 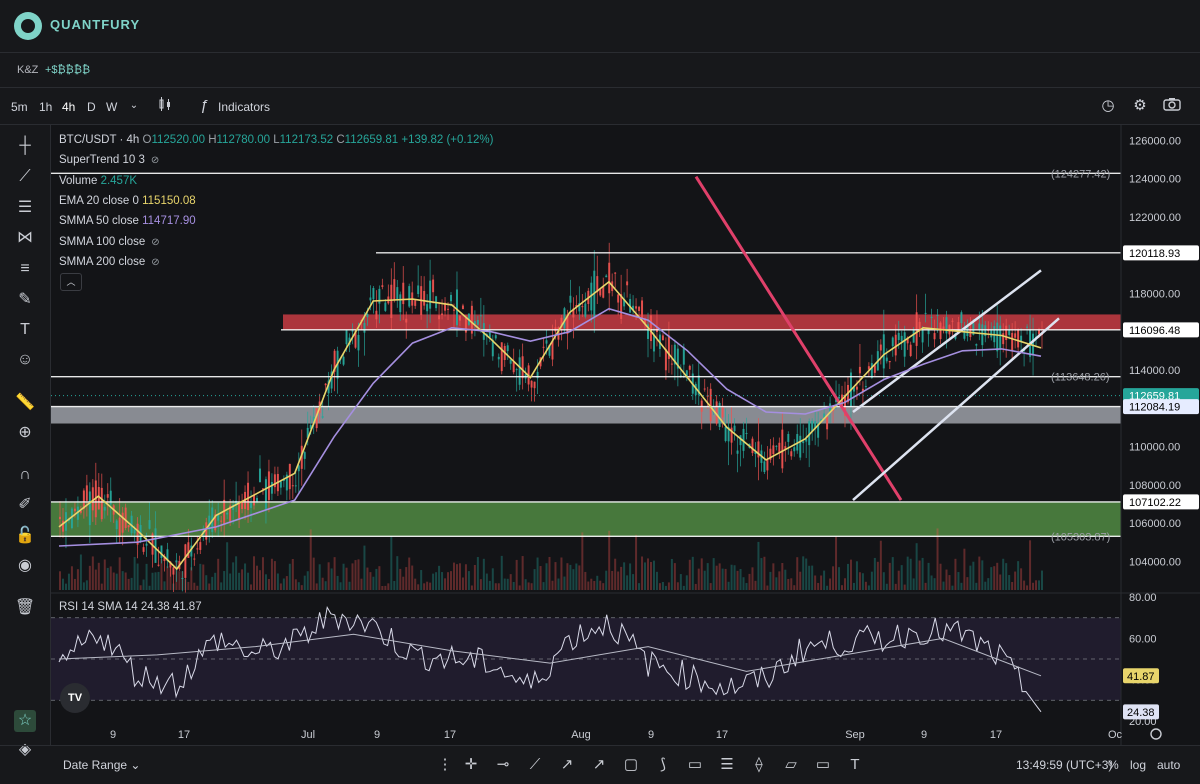 What do you see at coordinates (169, 201) in the screenshot?
I see `ema-value: 115150.08` at bounding box center [169, 201].